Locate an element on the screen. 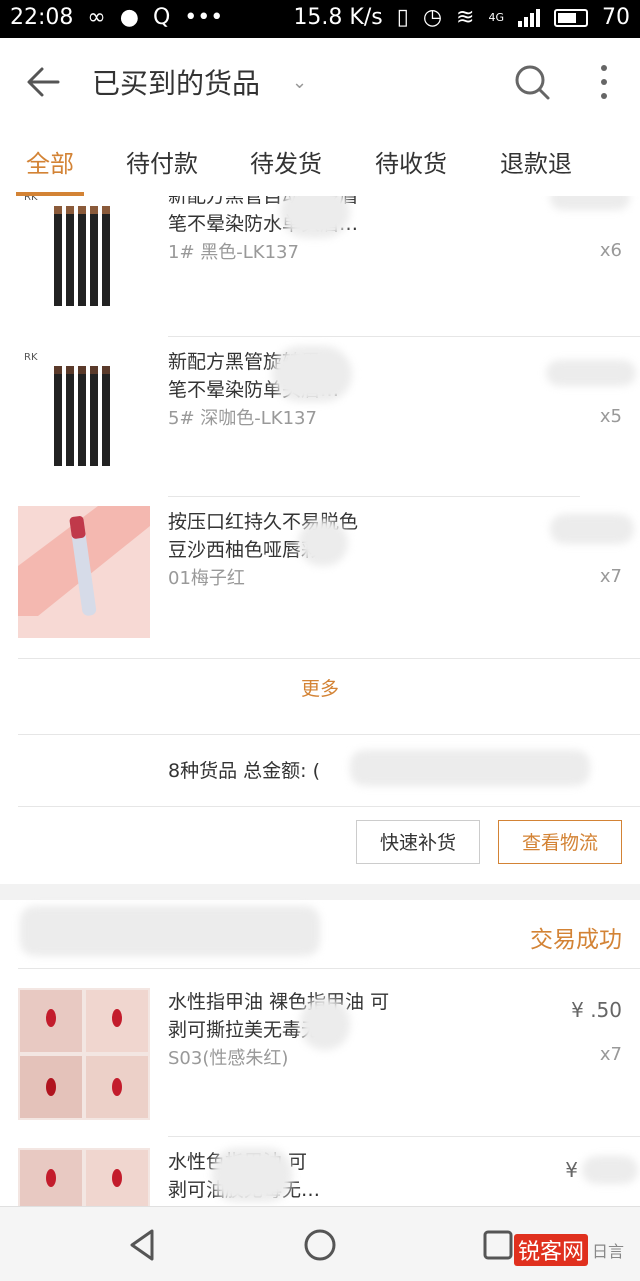  network-speed: 15.8 K/s is located at coordinates (338, 17).